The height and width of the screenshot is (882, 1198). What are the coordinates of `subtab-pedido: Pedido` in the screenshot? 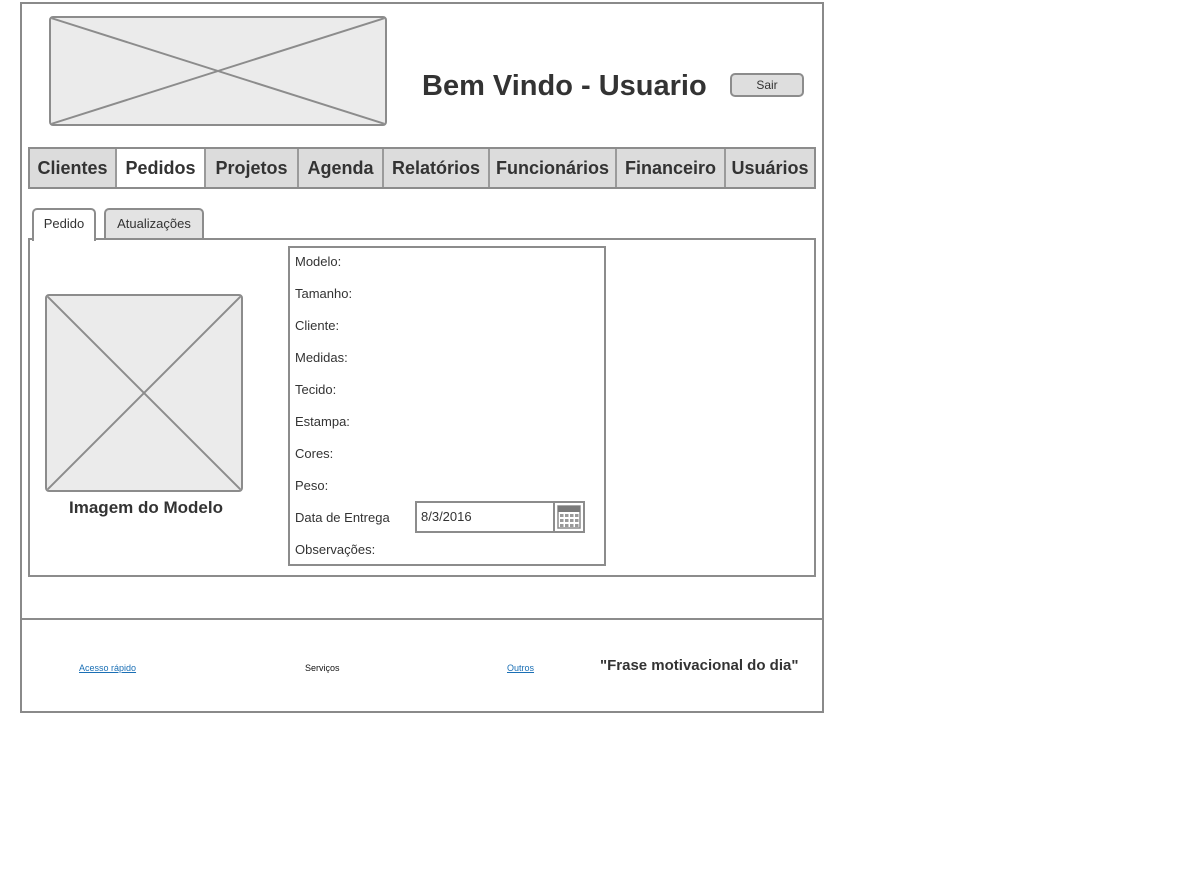 It's located at (64, 224).